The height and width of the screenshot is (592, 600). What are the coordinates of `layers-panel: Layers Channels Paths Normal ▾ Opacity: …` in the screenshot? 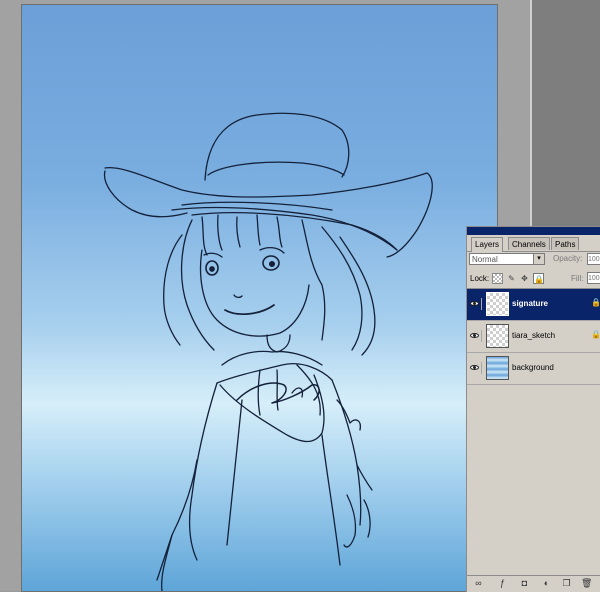 It's located at (533, 409).